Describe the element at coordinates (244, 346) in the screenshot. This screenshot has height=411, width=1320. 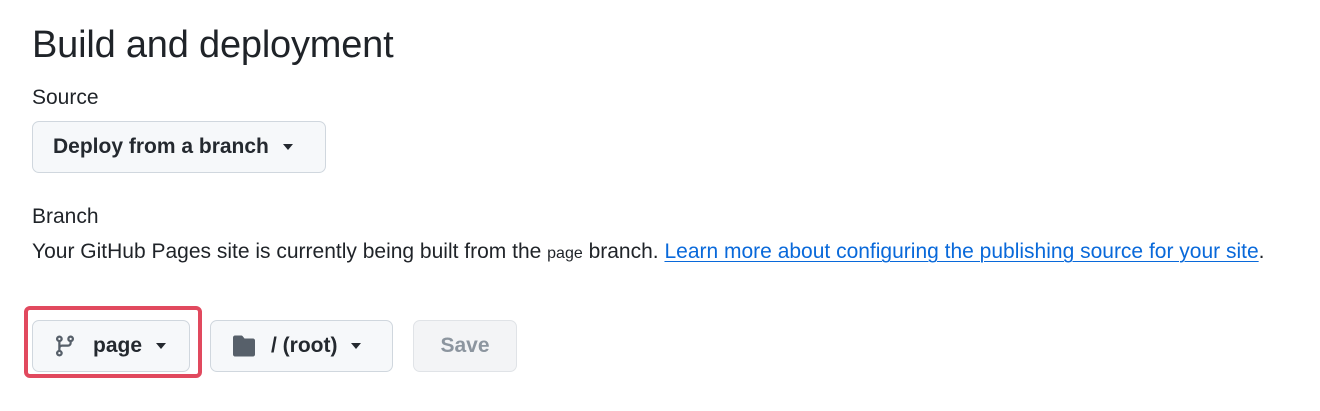
I see `folder-icon` at that location.